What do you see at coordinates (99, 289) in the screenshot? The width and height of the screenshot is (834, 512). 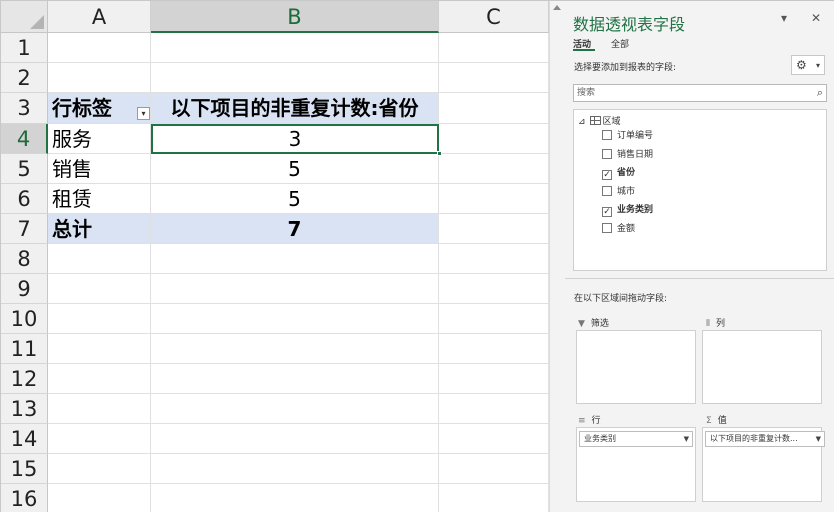 I see `cell-a9` at bounding box center [99, 289].